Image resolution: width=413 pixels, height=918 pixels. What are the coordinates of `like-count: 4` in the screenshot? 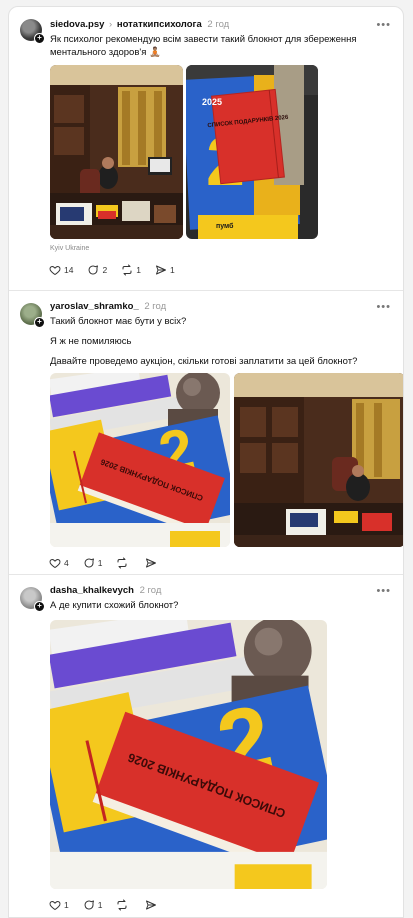 It's located at (66, 563).